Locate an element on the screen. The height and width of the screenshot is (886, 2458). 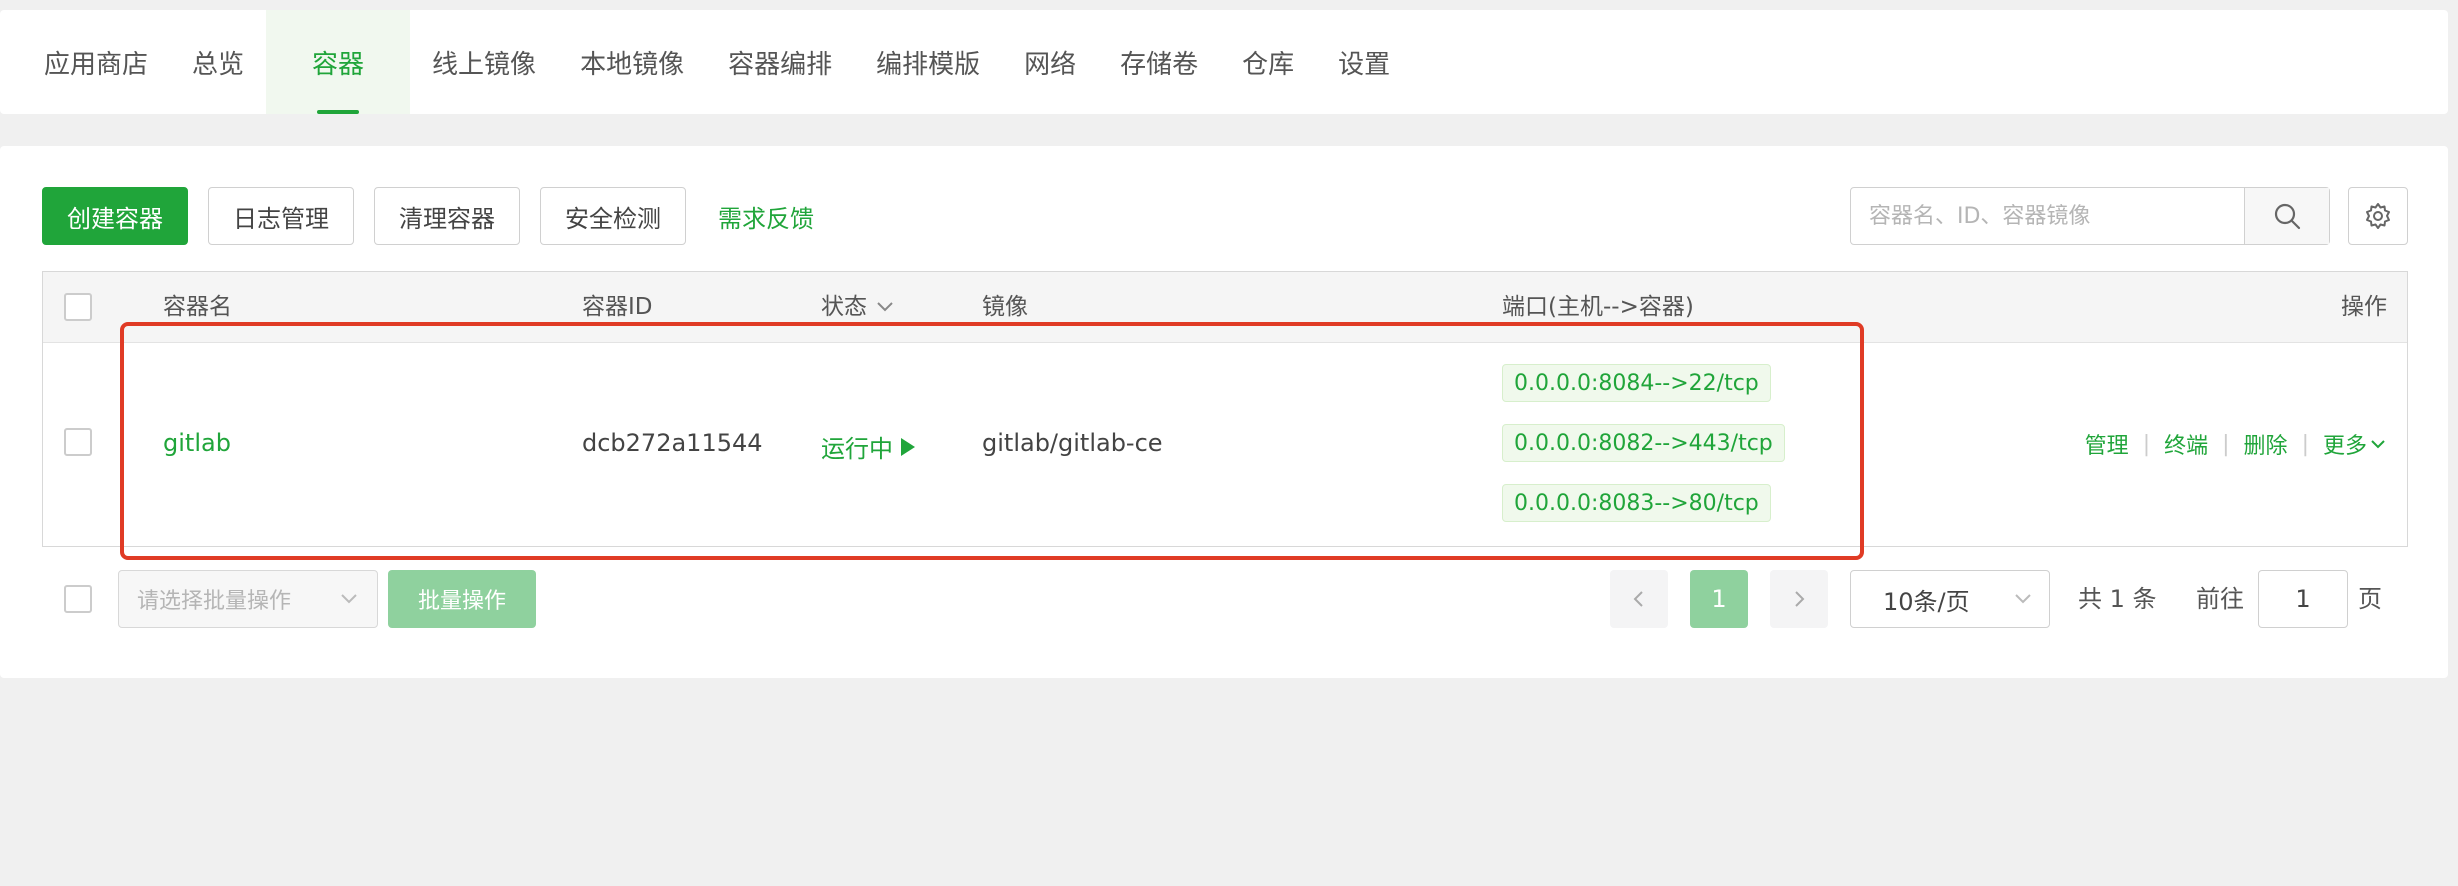
page-size-select: 10条/页 is located at coordinates (1950, 599).